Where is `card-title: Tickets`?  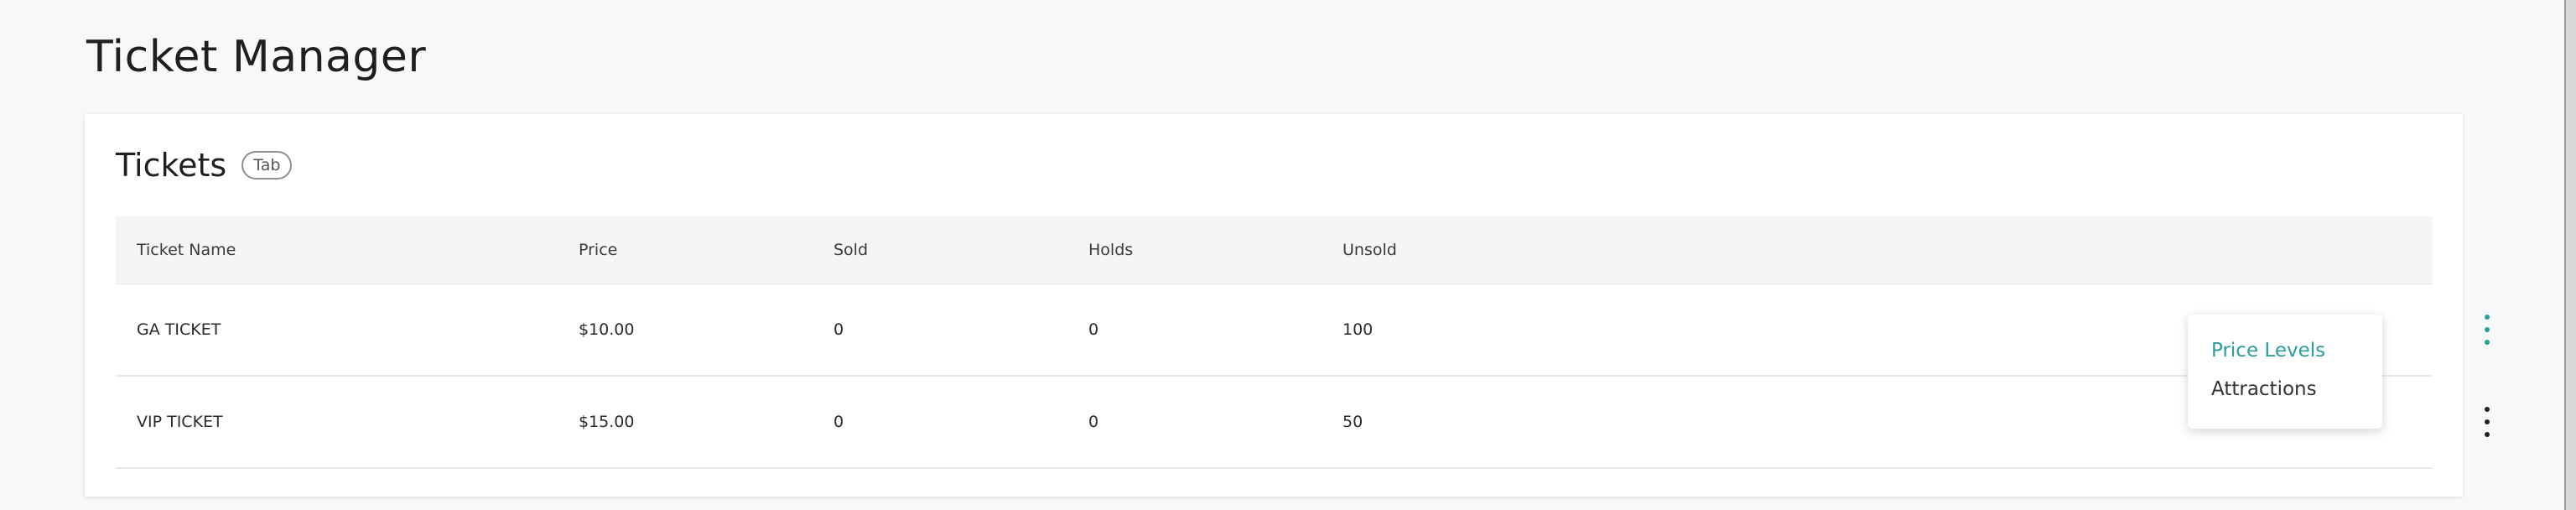
card-title: Tickets is located at coordinates (171, 165).